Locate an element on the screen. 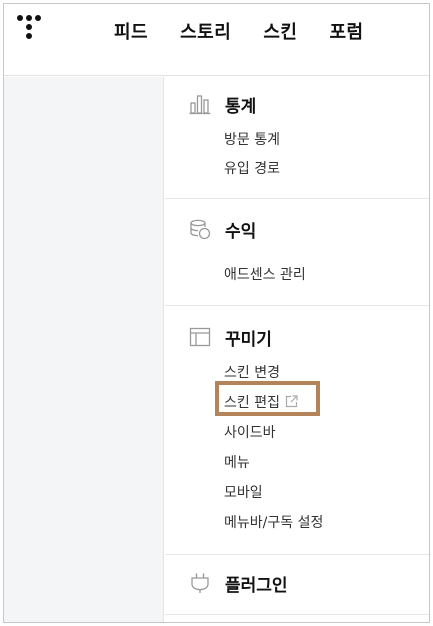 This screenshot has height=626, width=433. section-revenue: 수익 애드센스 관리 is located at coordinates (297, 252).